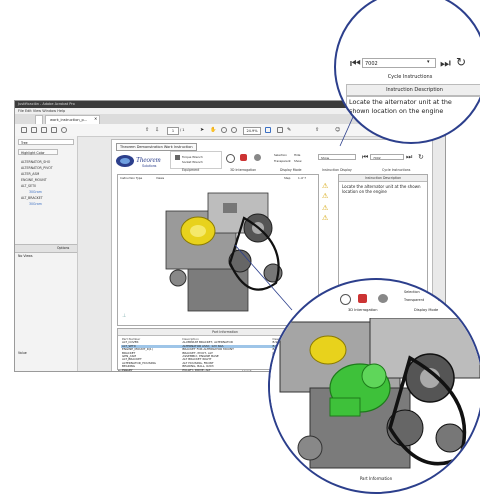  What do you see at coordinates (376, 478) in the screenshot?
I see `part-information-header: Part Information` at bounding box center [376, 478].